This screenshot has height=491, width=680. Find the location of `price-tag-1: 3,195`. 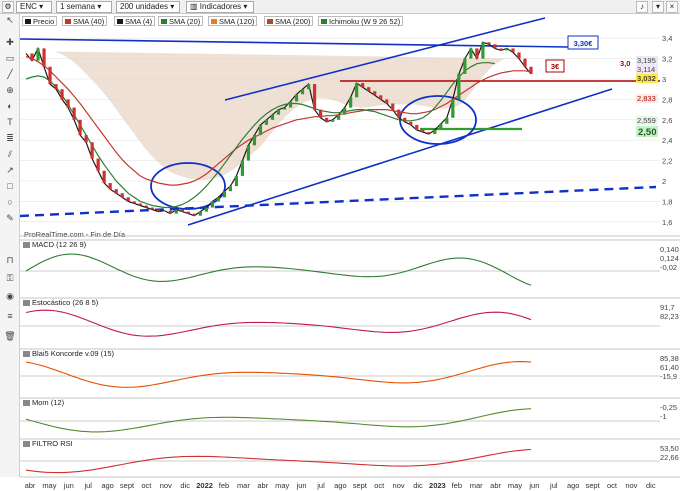

price-tag-1: 3,195 is located at coordinates (646, 60).